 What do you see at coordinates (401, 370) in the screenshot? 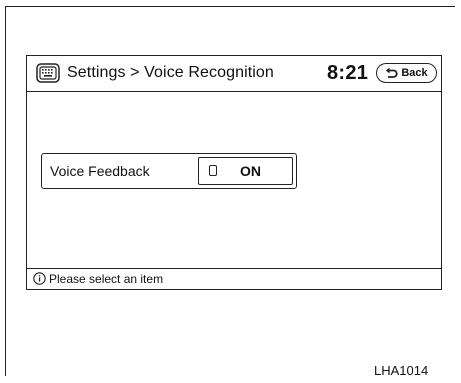
I see `figure-code: LHA1014` at bounding box center [401, 370].